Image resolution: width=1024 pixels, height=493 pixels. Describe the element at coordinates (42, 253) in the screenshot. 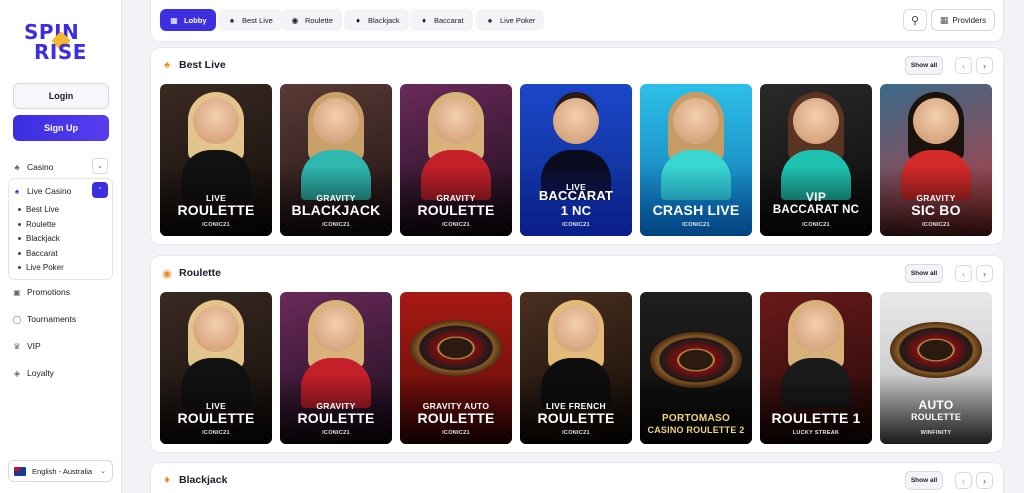

I see `subitem-label: Baccarat` at that location.